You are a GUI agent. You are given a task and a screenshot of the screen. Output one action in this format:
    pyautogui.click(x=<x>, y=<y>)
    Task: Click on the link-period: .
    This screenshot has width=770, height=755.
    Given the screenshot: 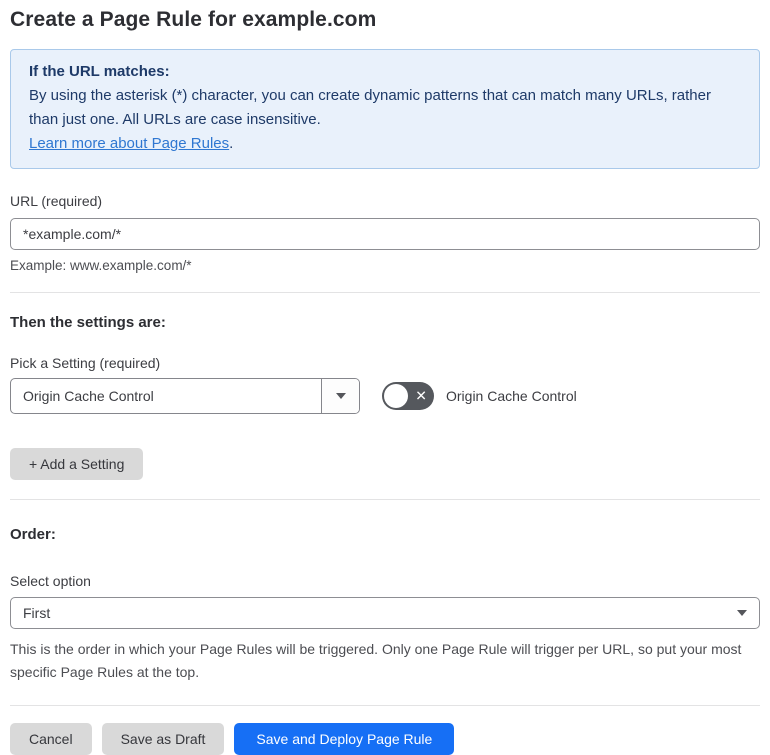 What is the action you would take?
    pyautogui.click(x=231, y=143)
    